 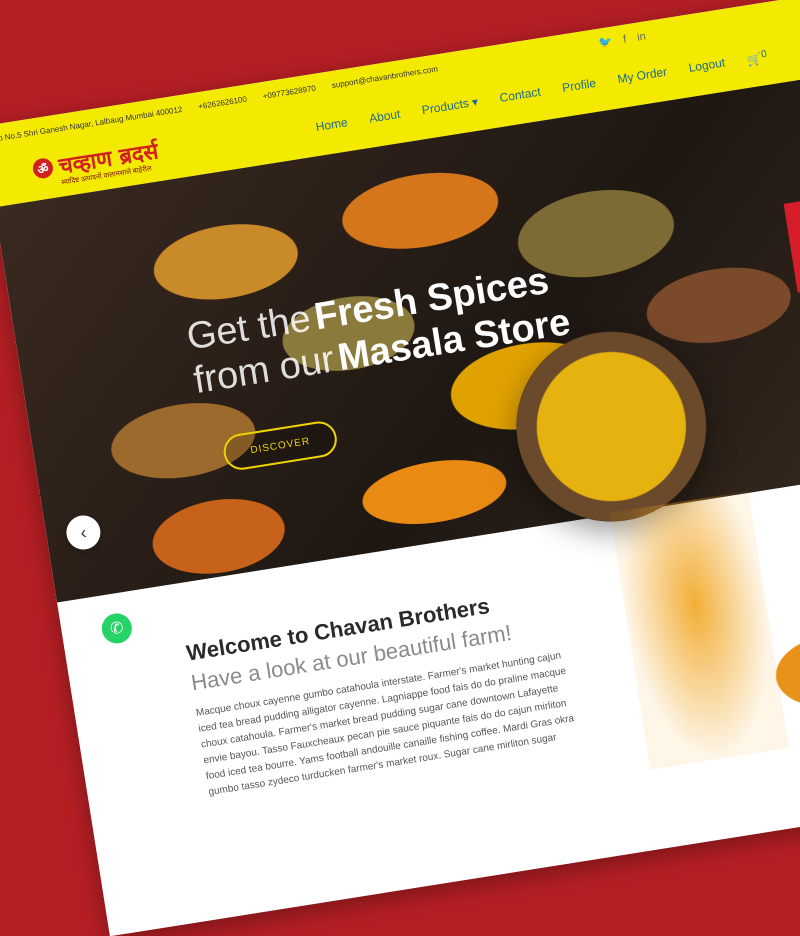 What do you see at coordinates (116, 628) in the screenshot?
I see `whatsapp-icon: ✆` at bounding box center [116, 628].